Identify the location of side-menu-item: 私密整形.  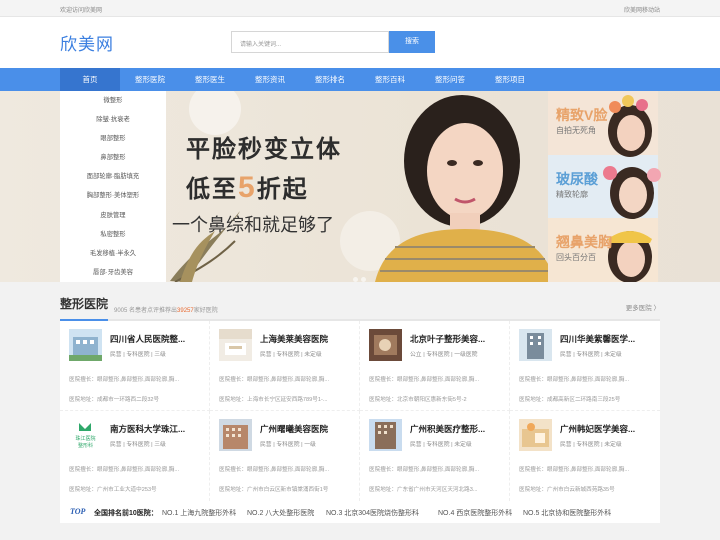
(113, 234).